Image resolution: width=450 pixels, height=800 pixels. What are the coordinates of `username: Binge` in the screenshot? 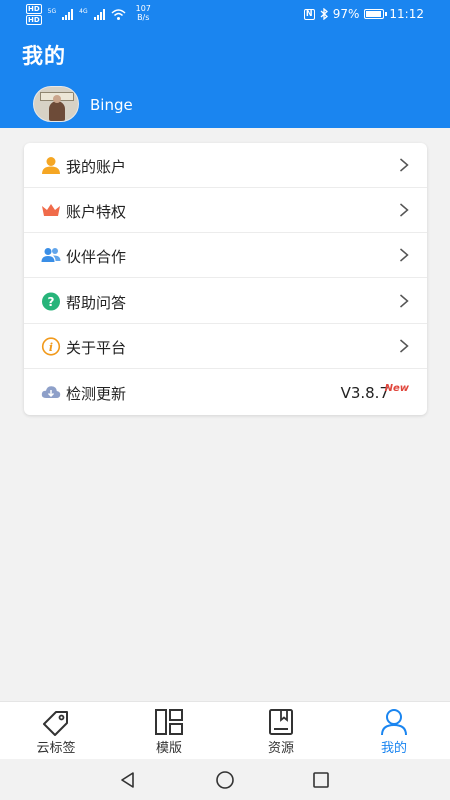 It's located at (111, 105).